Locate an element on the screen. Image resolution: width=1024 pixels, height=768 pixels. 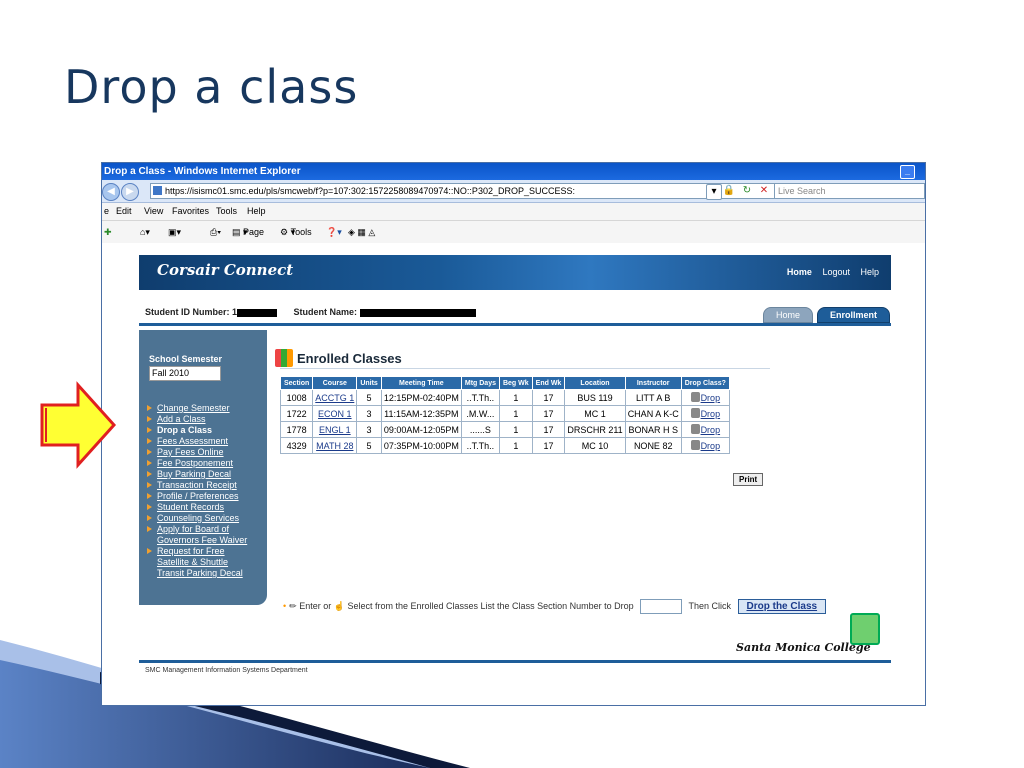
sidebar-item-pay-fees: Pay Fees Online is located at coordinates (204, 452).